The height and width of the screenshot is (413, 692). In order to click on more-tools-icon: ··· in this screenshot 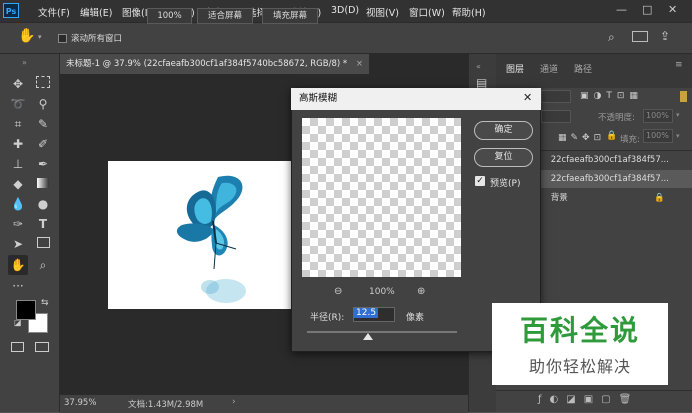, I will do `click(18, 286)`.